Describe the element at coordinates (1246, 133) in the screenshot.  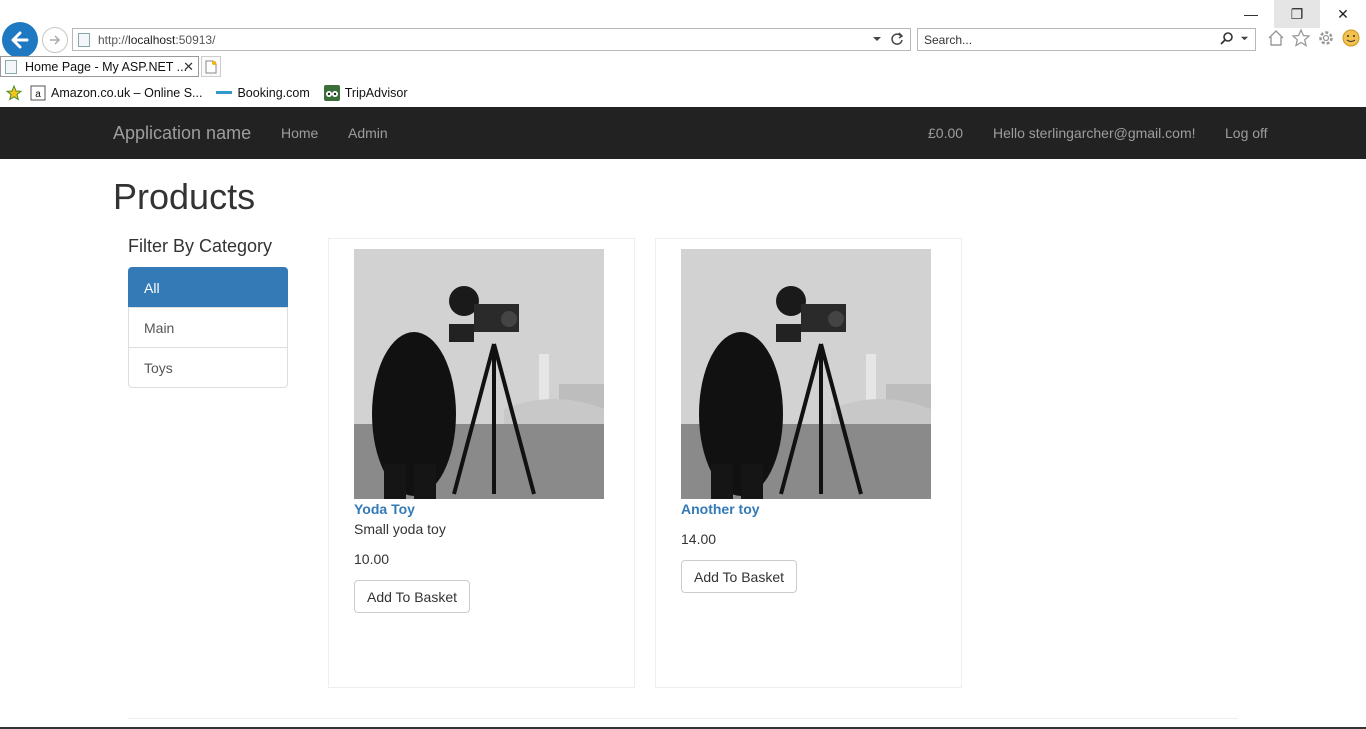
I see `logoff-link: Log off` at that location.